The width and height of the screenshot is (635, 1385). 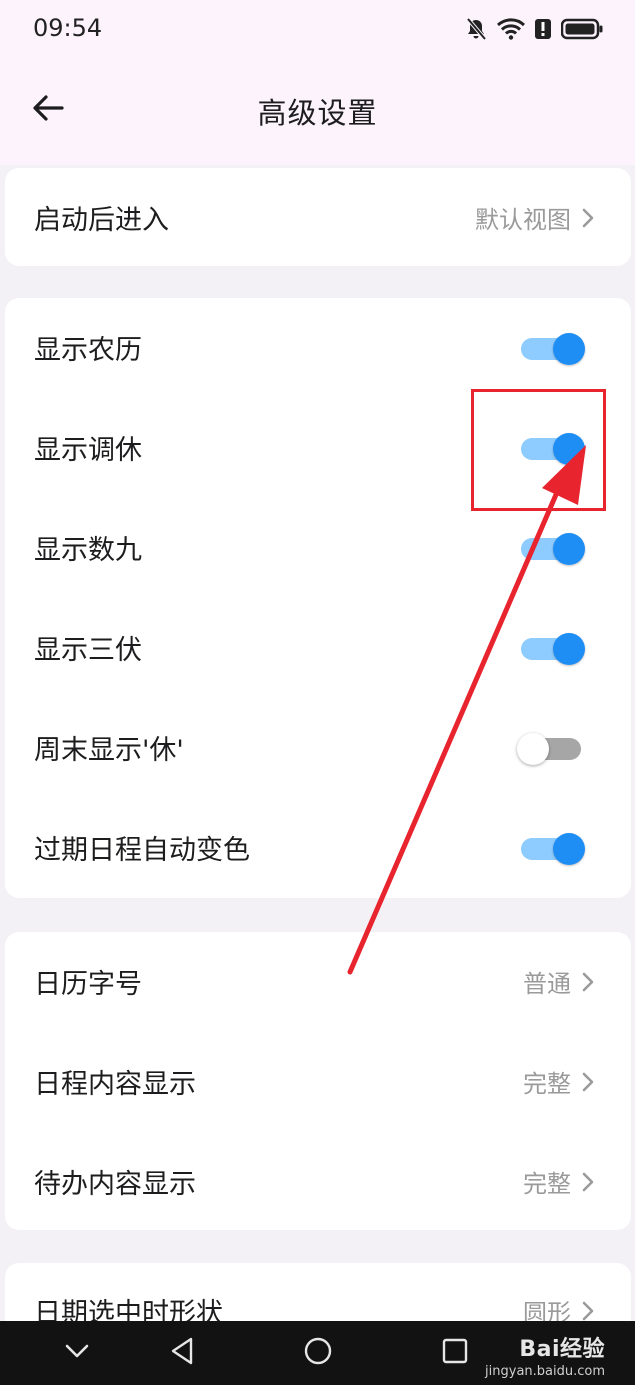 I want to click on baidu-watermark: Bai经验 jingyan.baidu.com, so click(x=545, y=1355).